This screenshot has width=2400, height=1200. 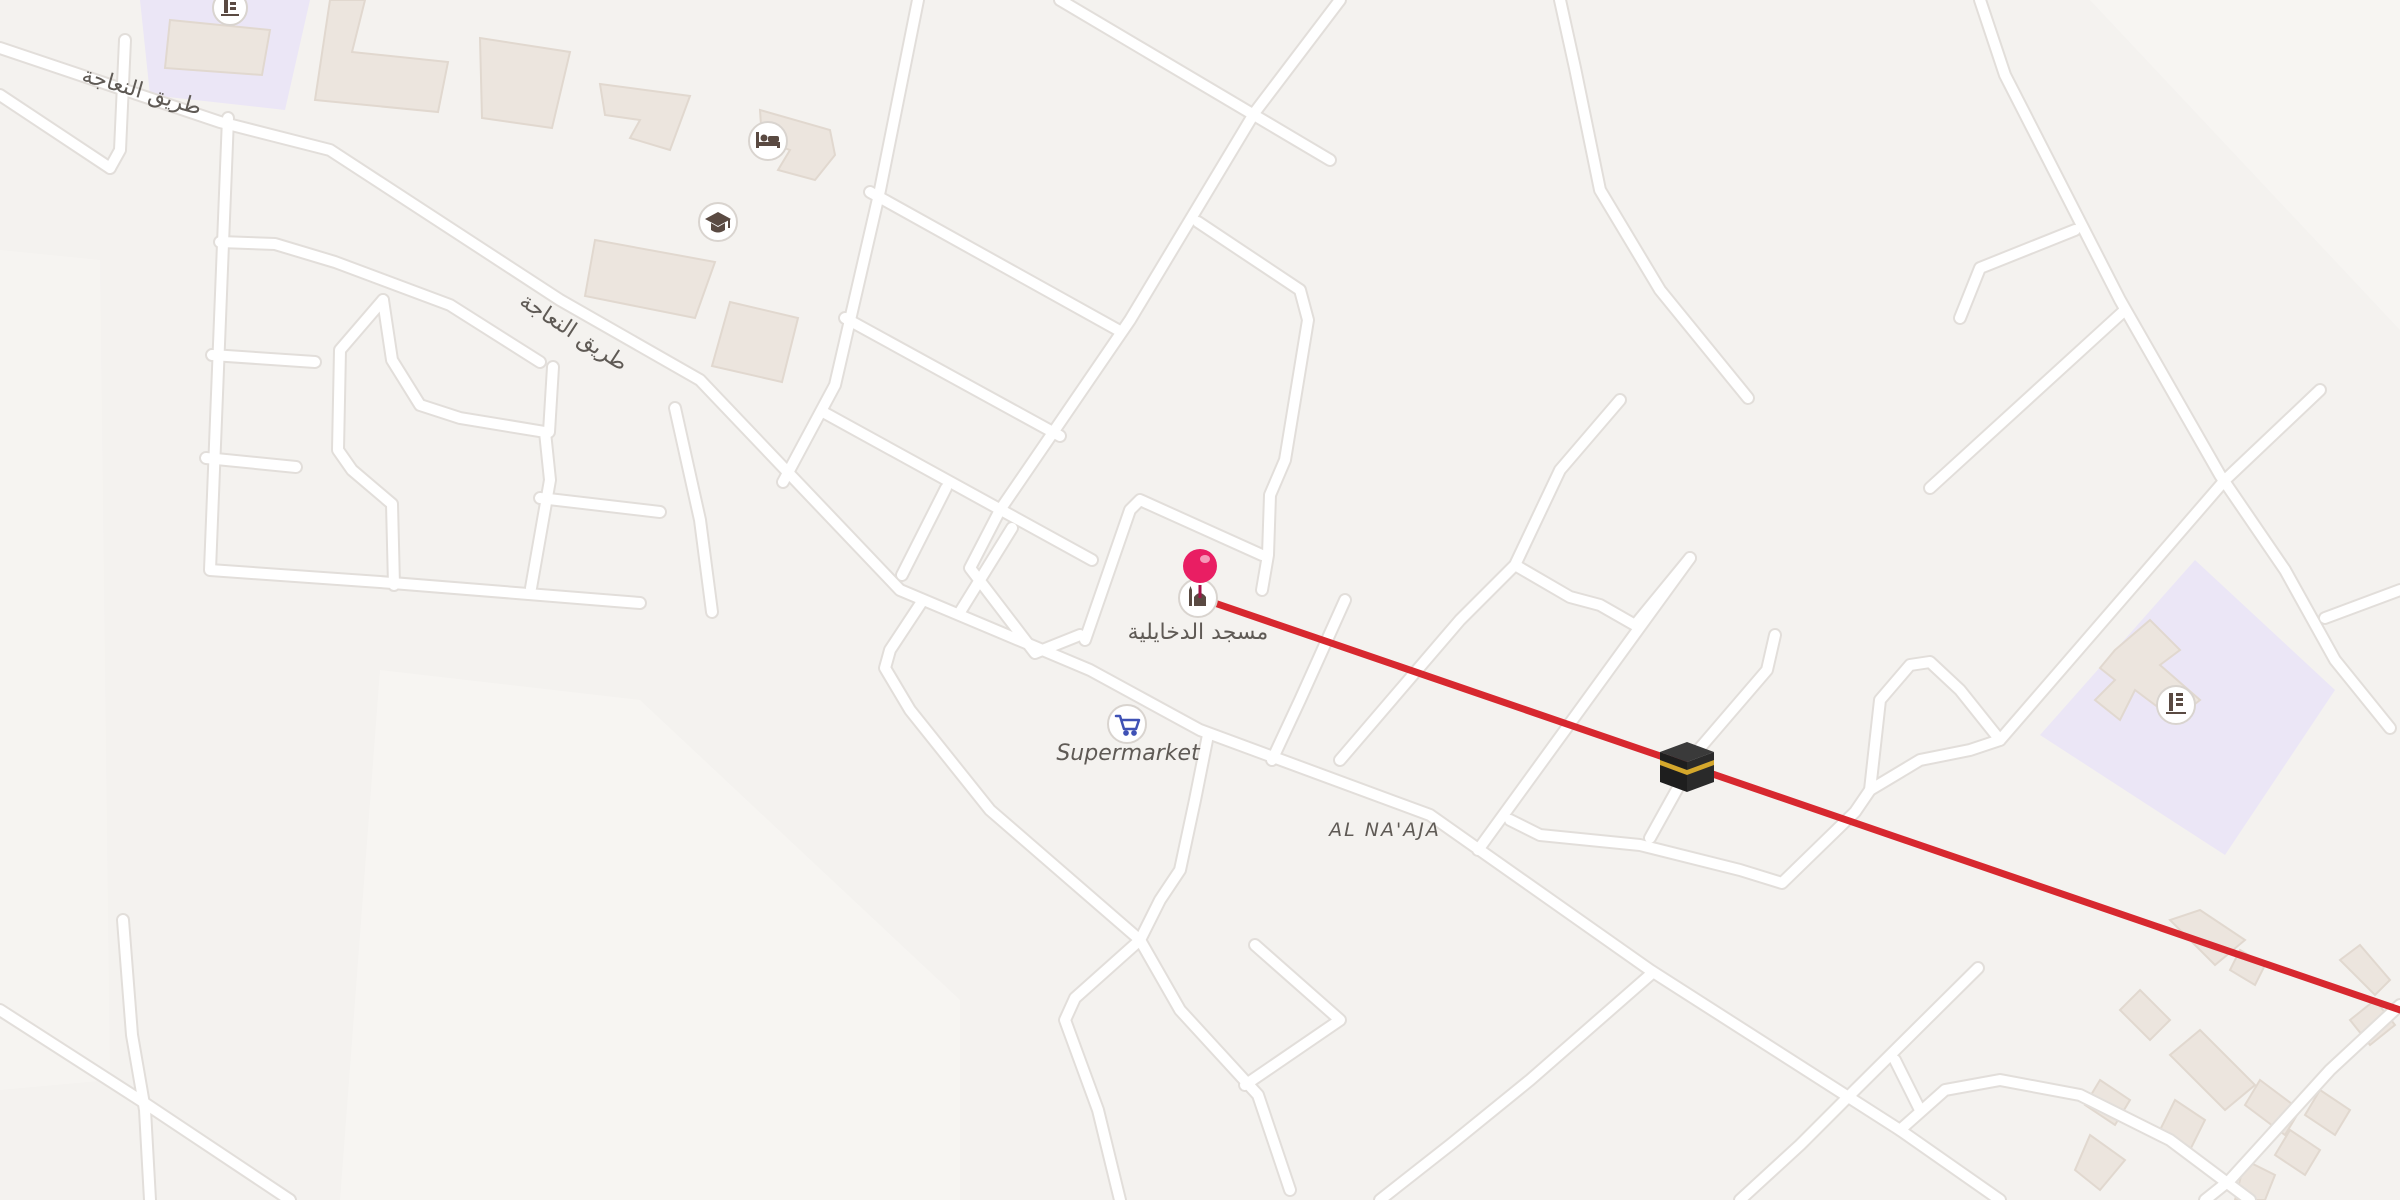 What do you see at coordinates (1128, 753) in the screenshot?
I see `supermarket-label: Supermarket` at bounding box center [1128, 753].